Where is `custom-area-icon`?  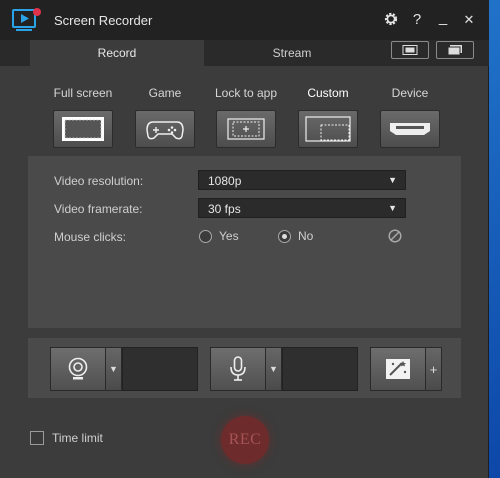 custom-area-icon is located at coordinates (328, 129).